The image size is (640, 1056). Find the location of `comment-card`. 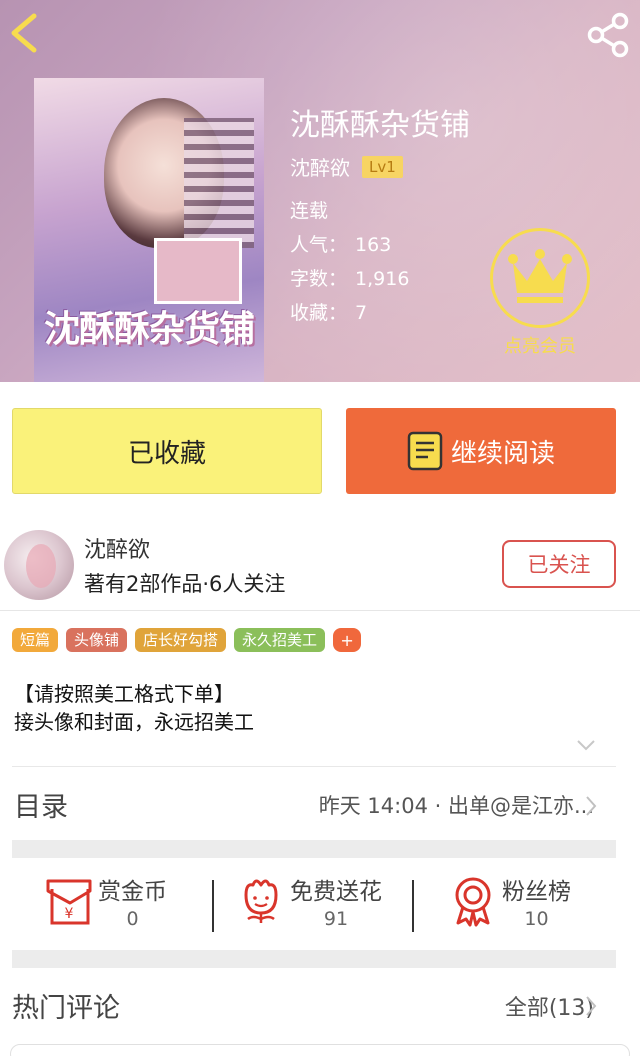

comment-card is located at coordinates (320, 1050).